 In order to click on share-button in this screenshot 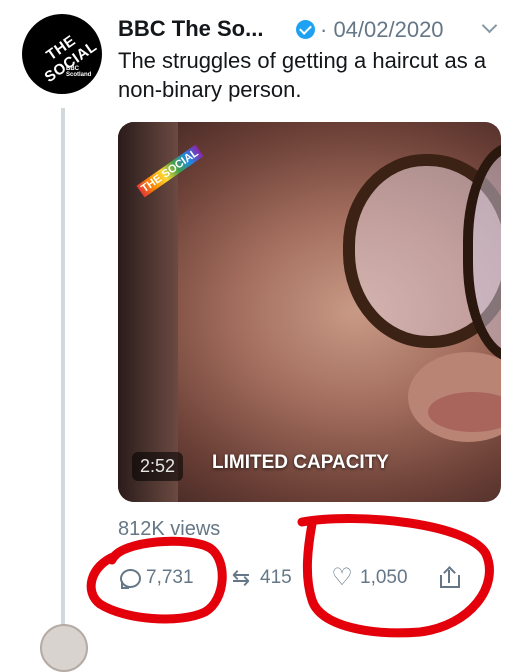, I will do `click(449, 578)`.